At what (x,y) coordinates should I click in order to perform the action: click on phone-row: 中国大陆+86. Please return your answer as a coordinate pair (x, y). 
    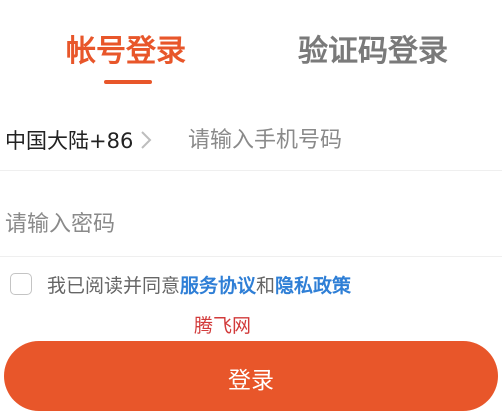
    Looking at the image, I should click on (251, 140).